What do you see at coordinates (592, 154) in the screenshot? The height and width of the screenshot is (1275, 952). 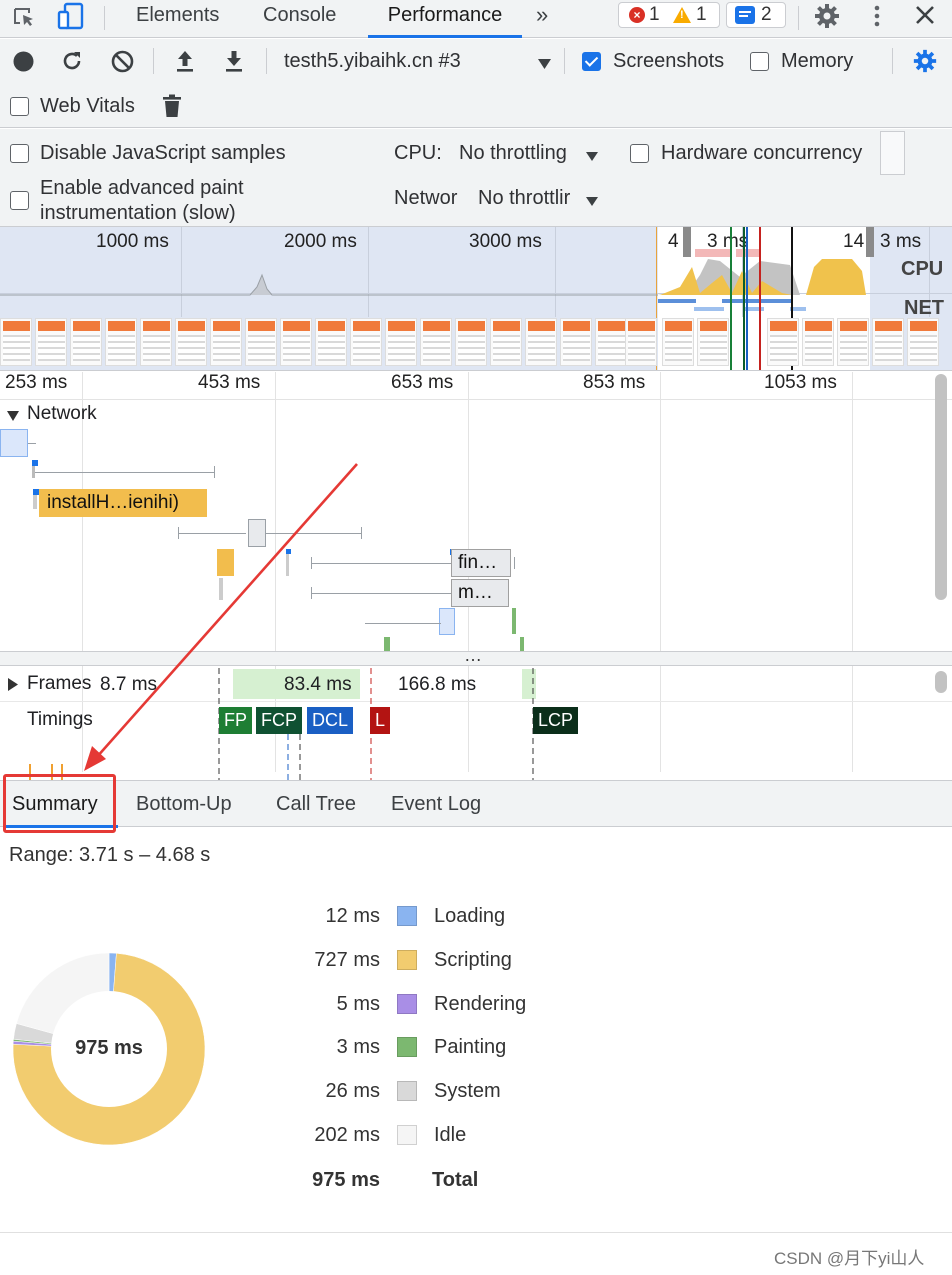 I see `cpu-dropdown-arrow-icon` at bounding box center [592, 154].